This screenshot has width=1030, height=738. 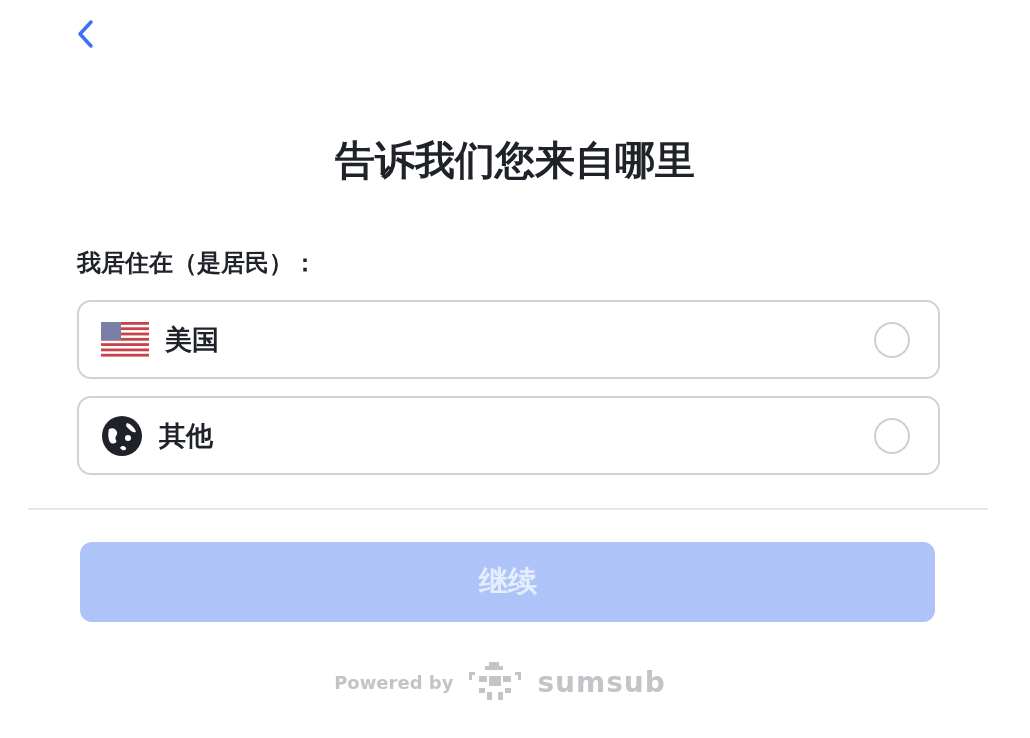 I want to click on brand-name: sumsub, so click(x=601, y=682).